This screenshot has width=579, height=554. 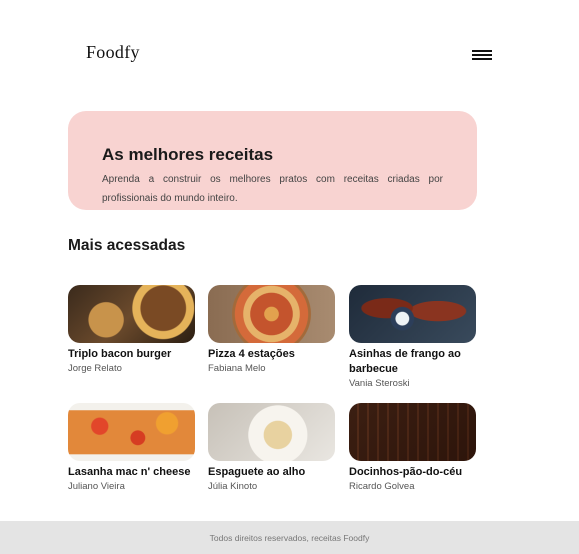 I want to click on recipe-author: Juliano Vieira, so click(x=96, y=486).